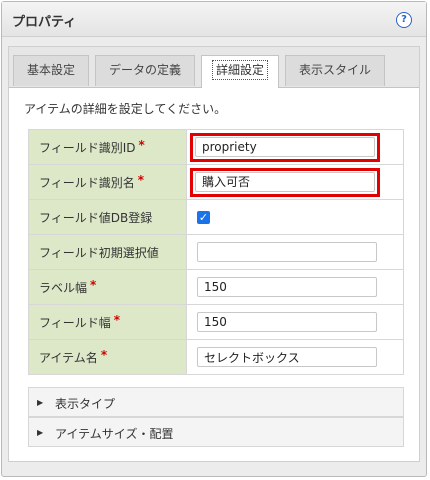 The width and height of the screenshot is (430, 480). I want to click on field-name-input, so click(285, 181).